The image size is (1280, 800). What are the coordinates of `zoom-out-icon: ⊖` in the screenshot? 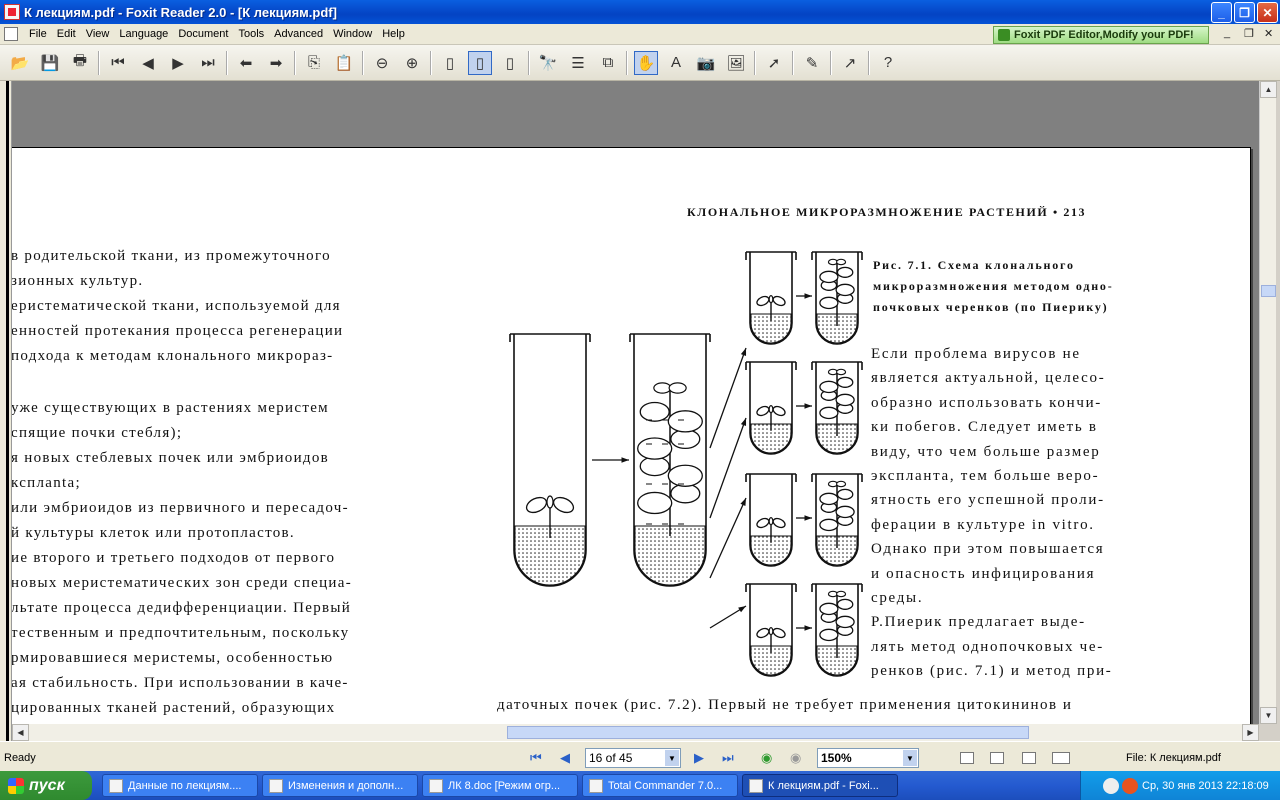 It's located at (382, 63).